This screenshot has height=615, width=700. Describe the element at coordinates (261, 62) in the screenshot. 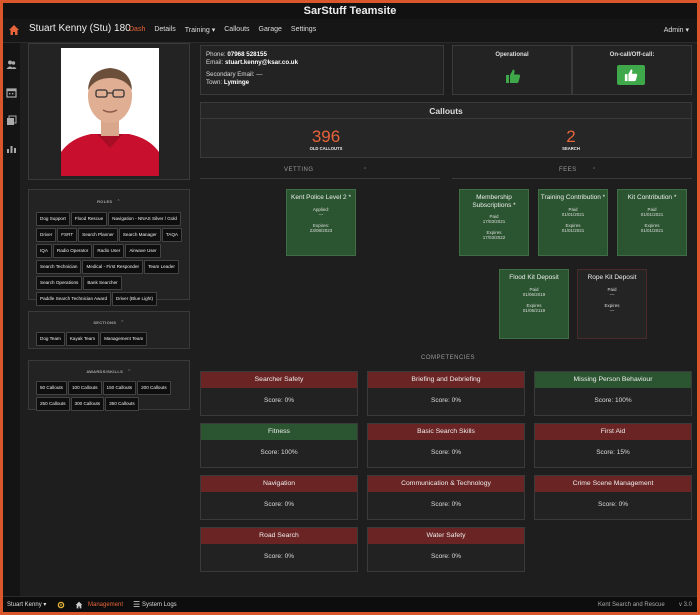

I see `email-value: stuart.kenny@ksar.co.uk` at that location.